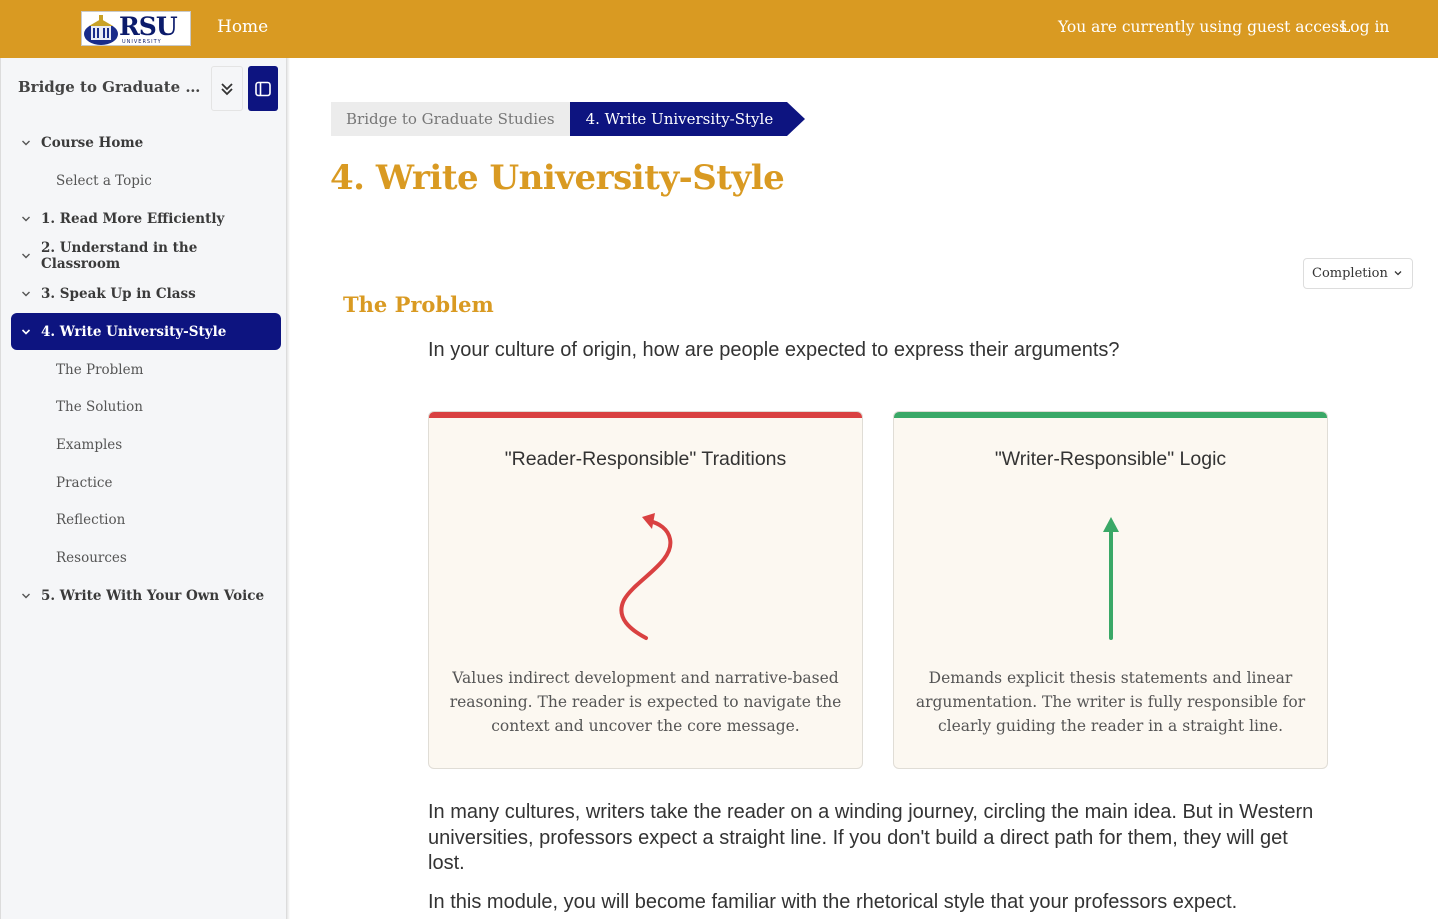 The image size is (1438, 919). I want to click on winding-arrow-icon, so click(646, 576).